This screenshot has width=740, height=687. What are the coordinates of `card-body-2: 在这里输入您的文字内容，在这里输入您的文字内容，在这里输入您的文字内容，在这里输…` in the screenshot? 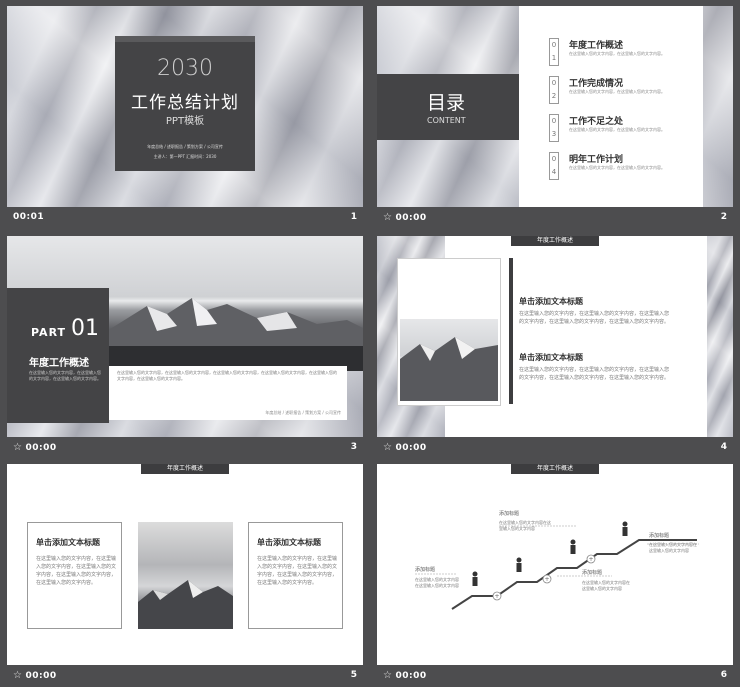 It's located at (297, 571).